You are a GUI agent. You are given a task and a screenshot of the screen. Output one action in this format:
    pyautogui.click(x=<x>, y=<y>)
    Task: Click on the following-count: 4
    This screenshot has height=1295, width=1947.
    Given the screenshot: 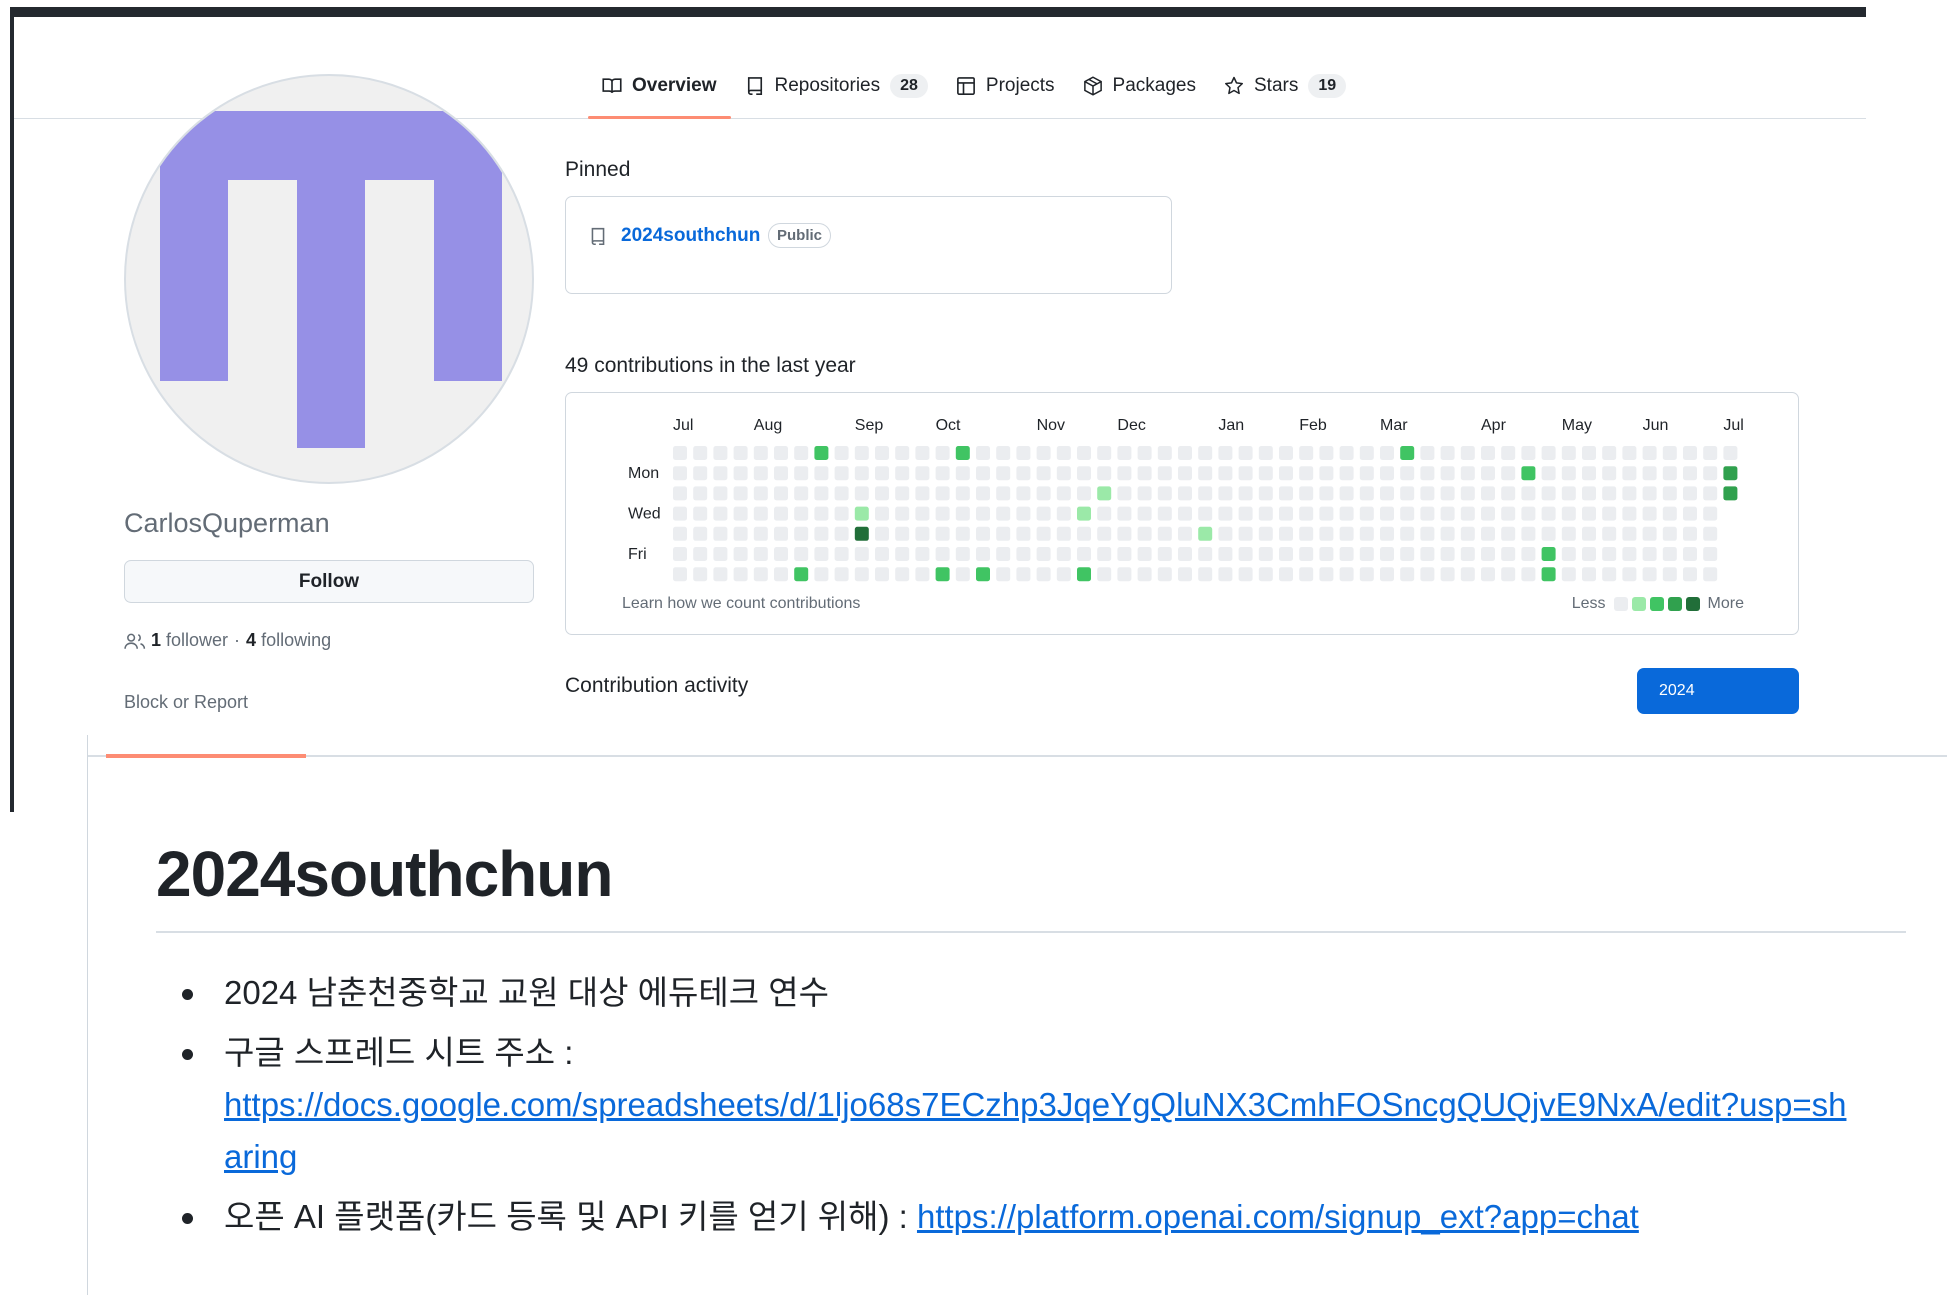 What is the action you would take?
    pyautogui.click(x=251, y=640)
    